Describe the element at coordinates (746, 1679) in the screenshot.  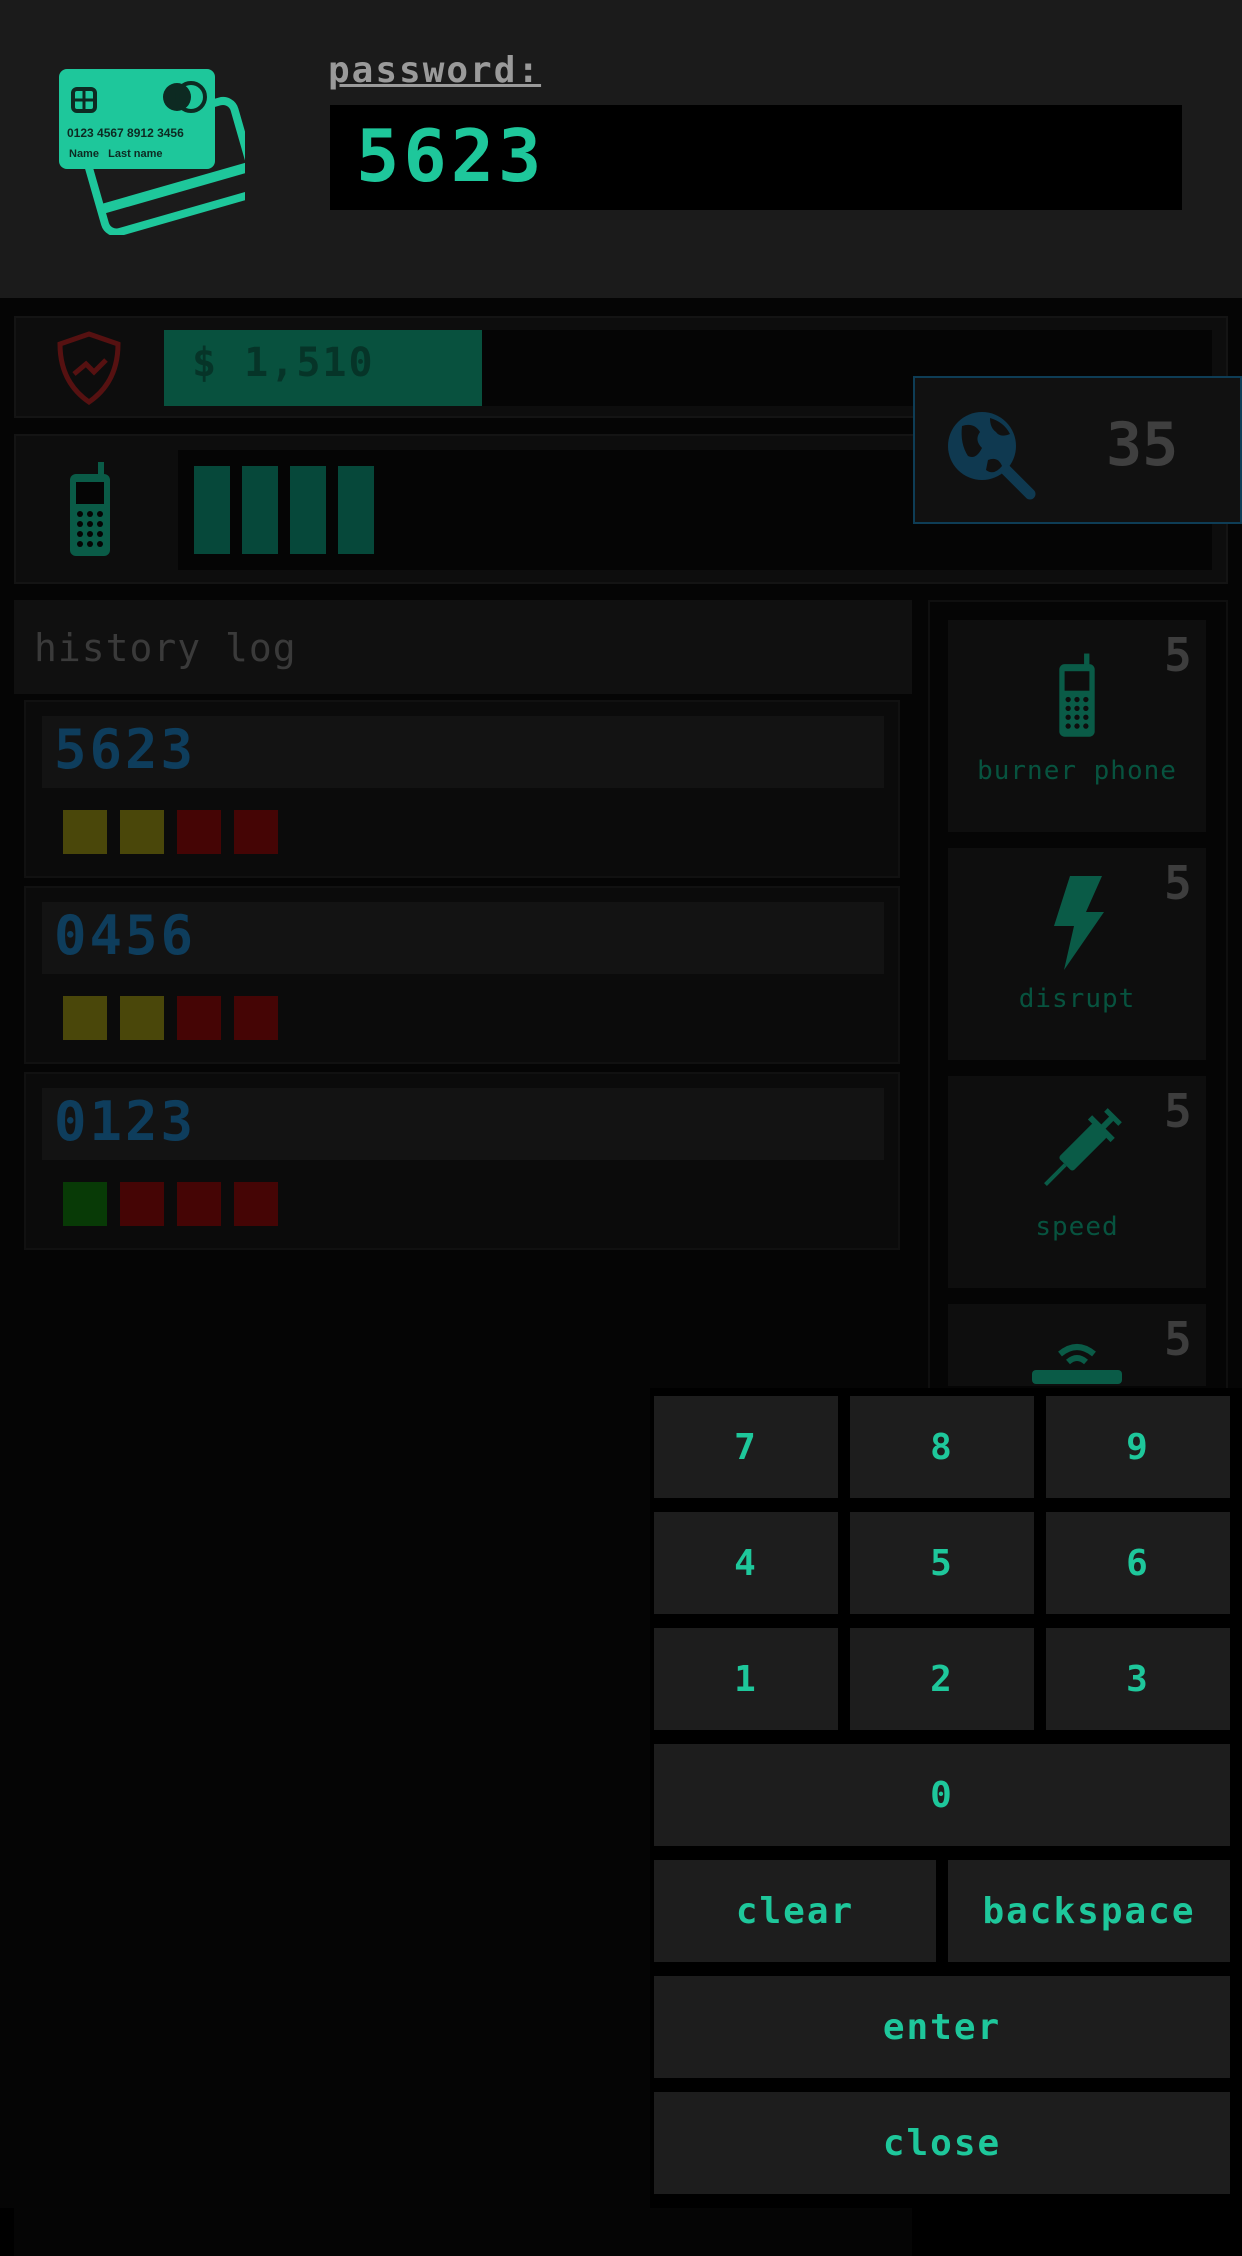
I see `key-1-button: 1` at that location.